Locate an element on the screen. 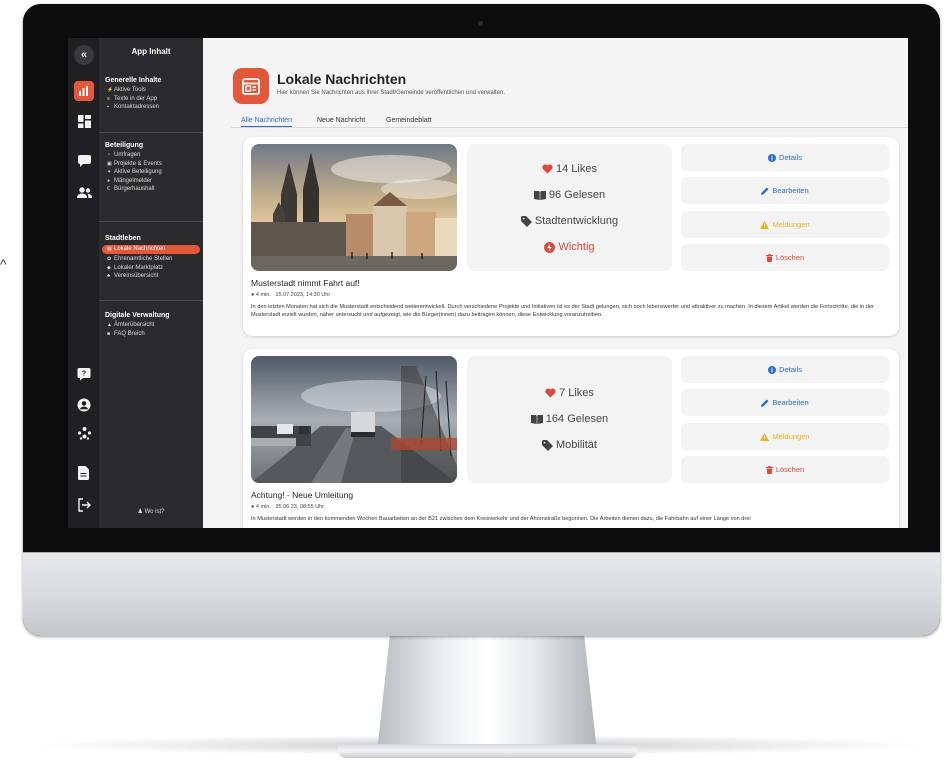 The image size is (945, 764). sidebar-item-active-participation: ✦ Aktive Beteiligung is located at coordinates (151, 172).